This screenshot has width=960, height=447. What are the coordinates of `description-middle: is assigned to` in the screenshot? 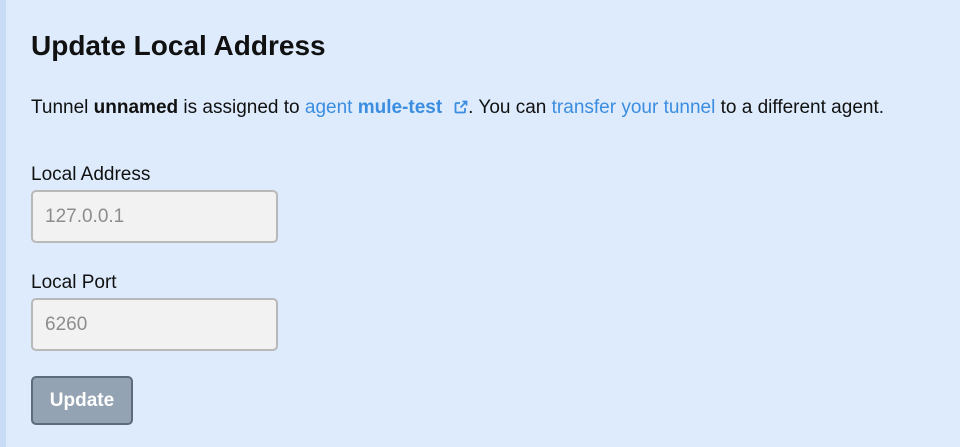 It's located at (241, 107).